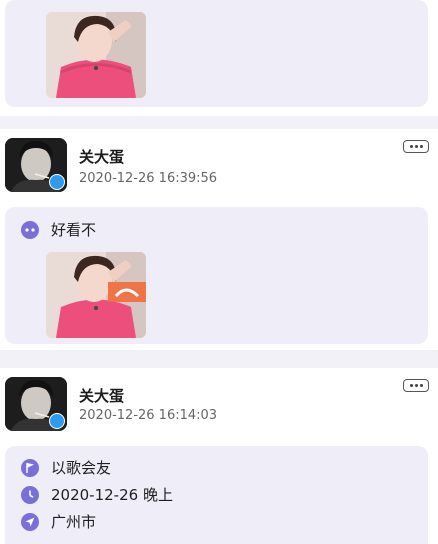 This screenshot has width=438, height=544. What do you see at coordinates (148, 178) in the screenshot?
I see `post-timestamp: 2020-12-26 16:39:56` at bounding box center [148, 178].